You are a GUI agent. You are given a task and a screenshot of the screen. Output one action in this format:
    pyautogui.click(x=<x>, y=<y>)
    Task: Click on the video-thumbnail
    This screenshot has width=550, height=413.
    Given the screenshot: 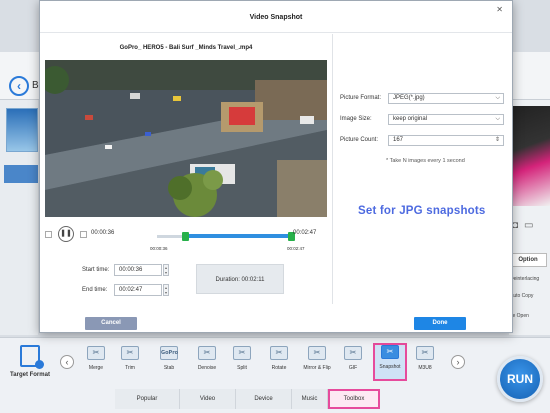 What is the action you would take?
    pyautogui.click(x=22, y=130)
    